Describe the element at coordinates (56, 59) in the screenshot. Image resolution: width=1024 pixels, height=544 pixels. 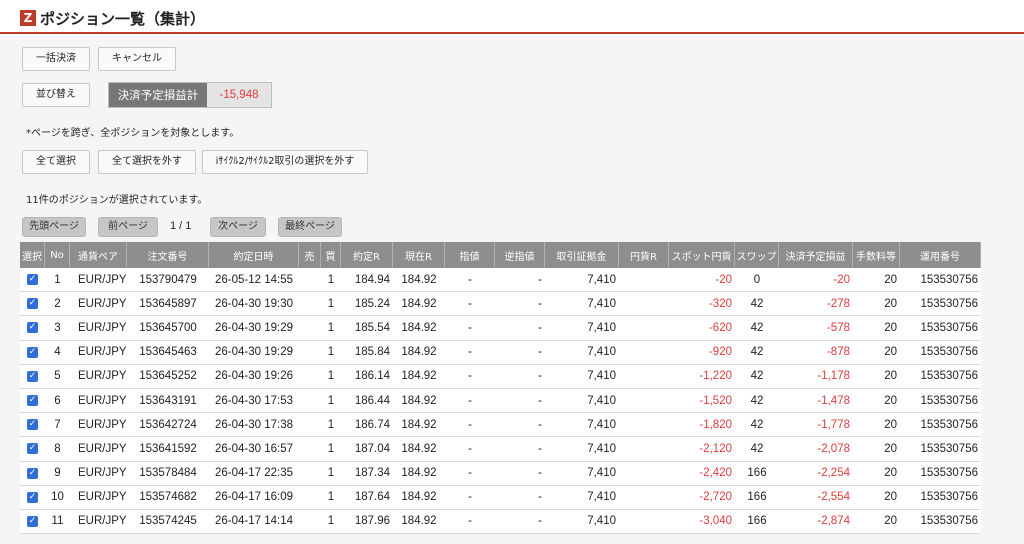
I see `bulk-settle-button: 一括決済` at that location.